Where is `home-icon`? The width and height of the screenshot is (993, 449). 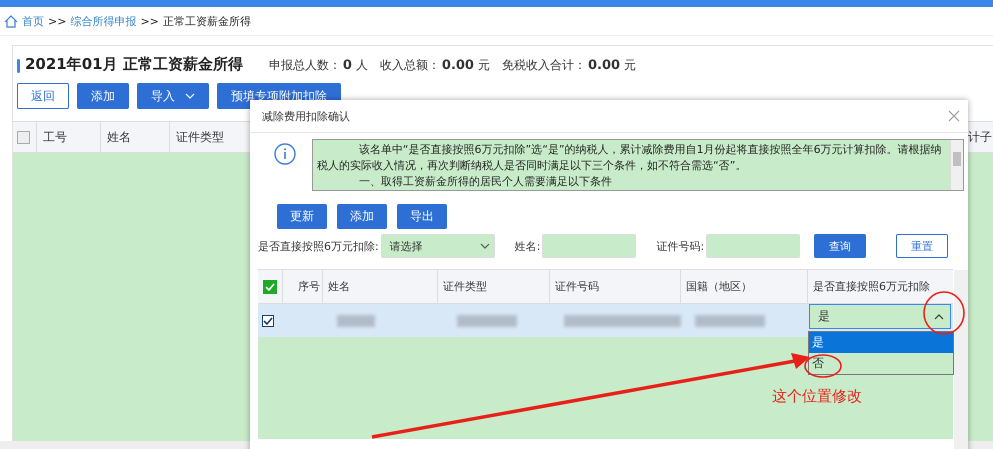 home-icon is located at coordinates (11, 21).